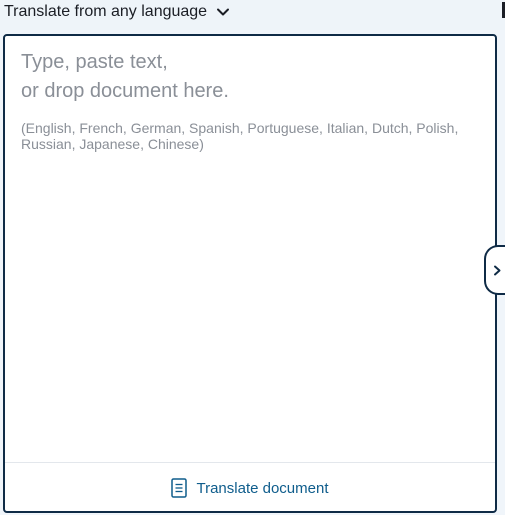  I want to click on source-language-bar: Translate from any language, so click(252, 15).